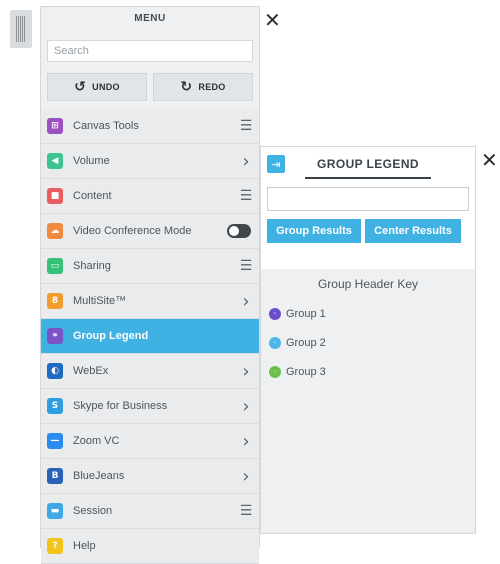 This screenshot has width=500, height=564. What do you see at coordinates (150, 161) in the screenshot?
I see `menu-item-volume: ◀ Volume ›` at bounding box center [150, 161].